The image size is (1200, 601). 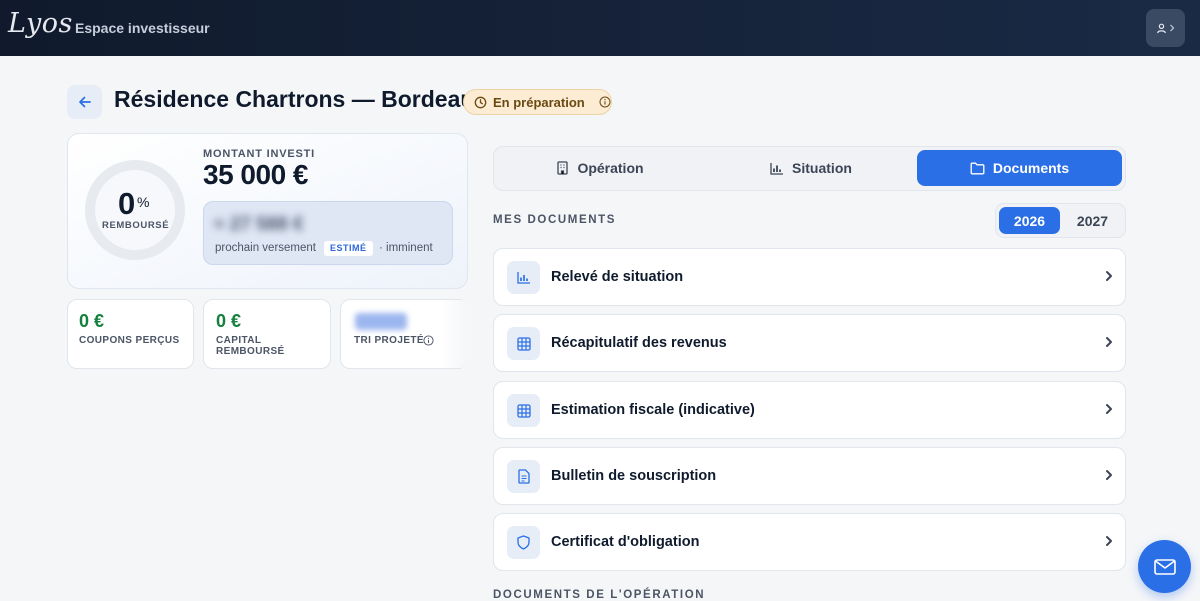 I want to click on stat-coupons-label: COUPONS PERÇUS, so click(x=129, y=340).